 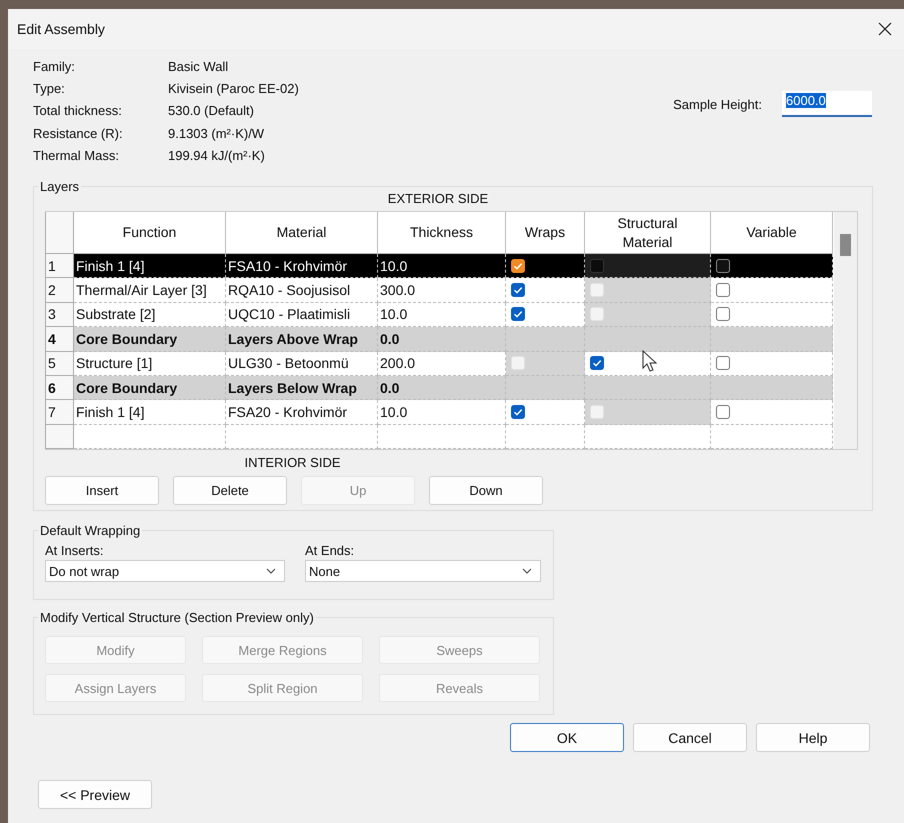 What do you see at coordinates (59, 412) in the screenshot?
I see `row-number: 7` at bounding box center [59, 412].